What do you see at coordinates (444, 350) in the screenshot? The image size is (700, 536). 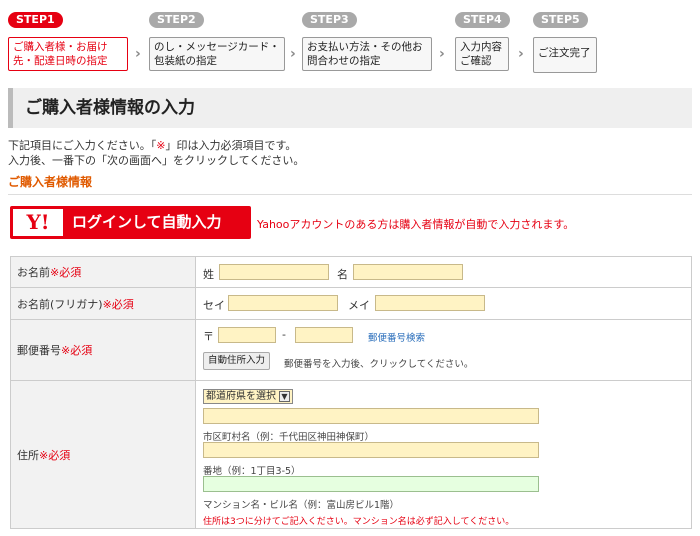 I see `zip-cell: 〒 - 郵便番号検索 自動住所入力 郵便番号を入力後、クリックしてください。` at bounding box center [444, 350].